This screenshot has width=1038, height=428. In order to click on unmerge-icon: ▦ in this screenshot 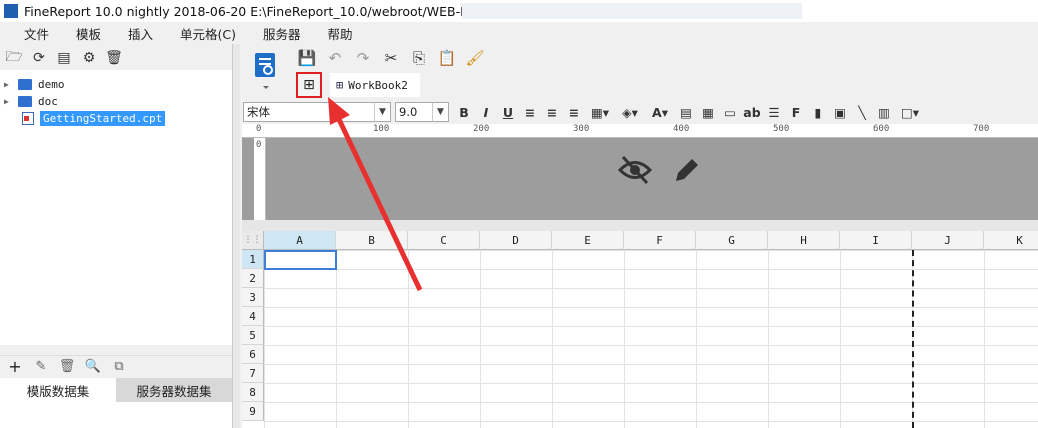, I will do `click(708, 112)`.